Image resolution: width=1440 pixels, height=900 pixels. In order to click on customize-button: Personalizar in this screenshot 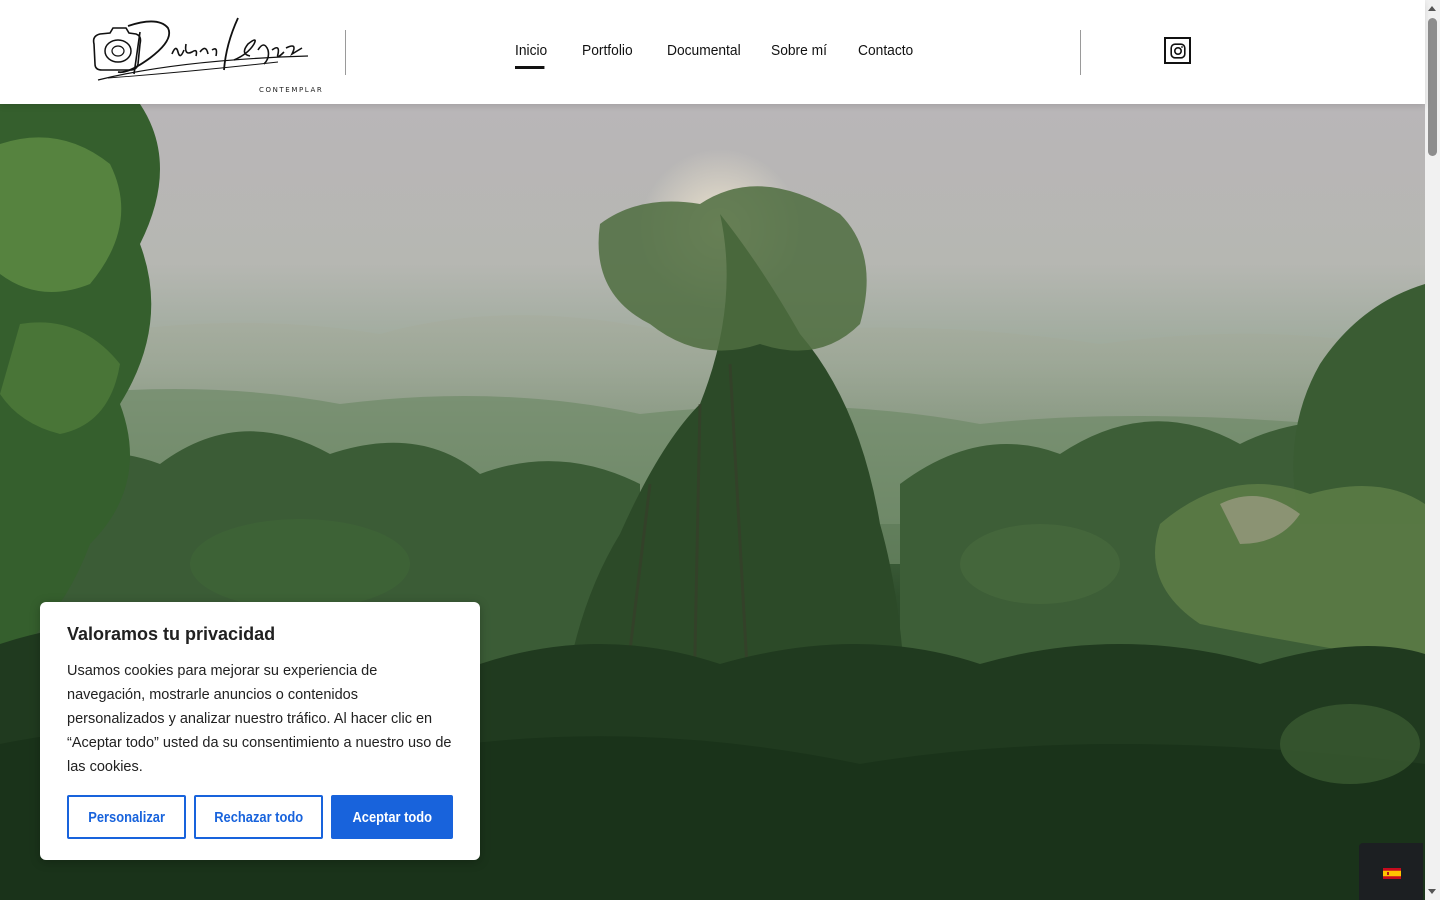, I will do `click(126, 817)`.